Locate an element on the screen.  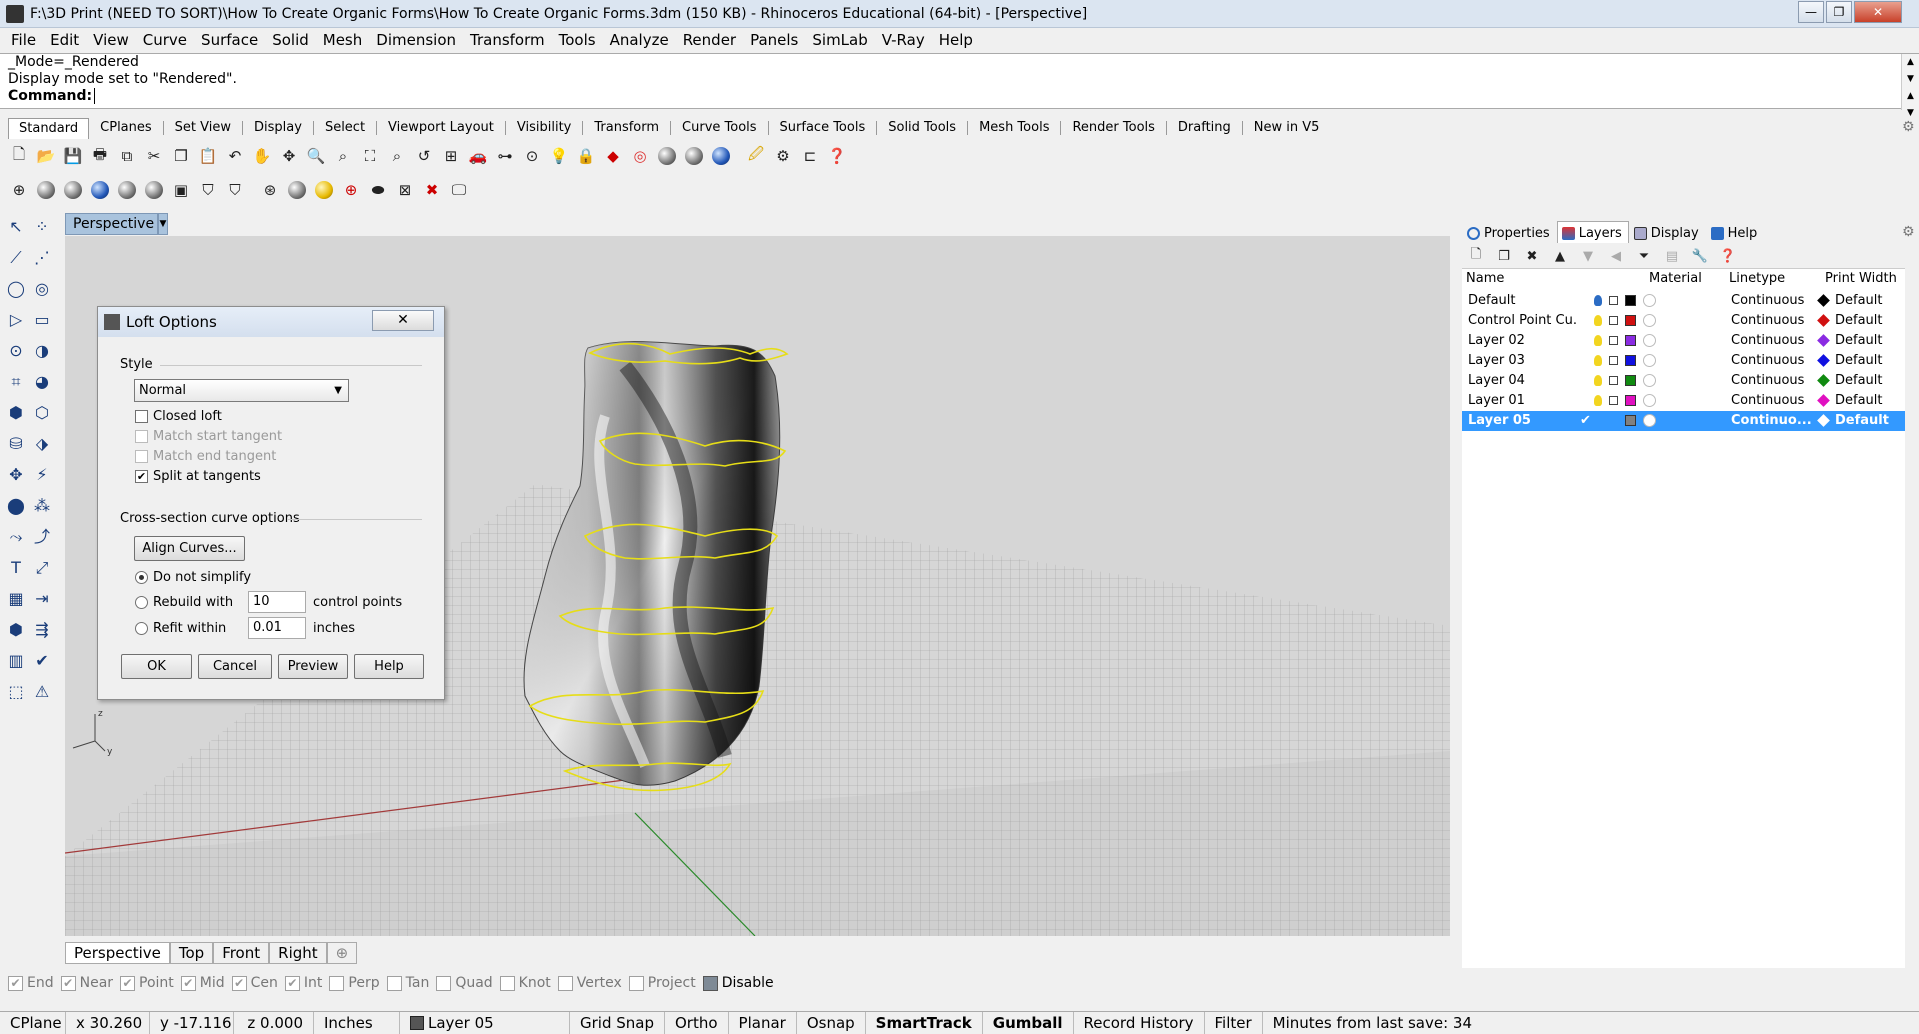
status-grid-snap: Grid Snap is located at coordinates (617, 1022).